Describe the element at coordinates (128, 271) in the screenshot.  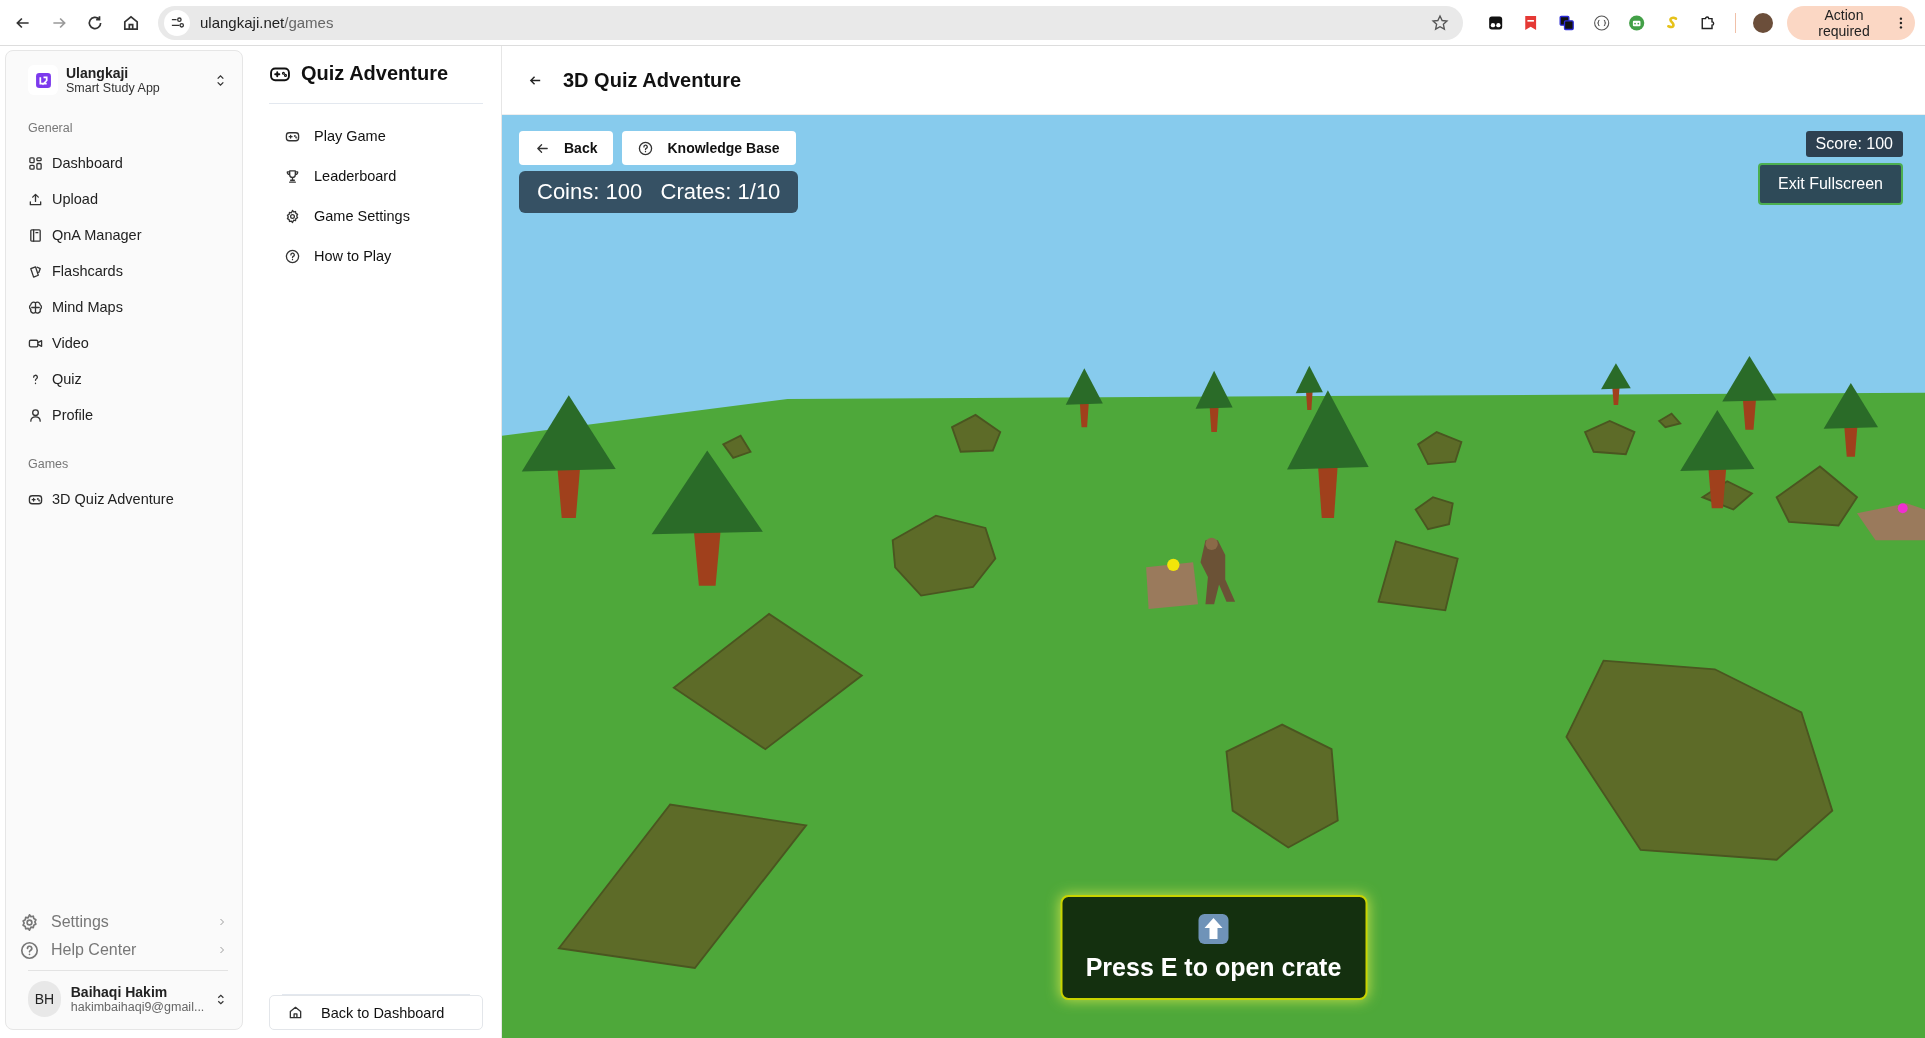
I see `sidebar-item: Flashcards` at that location.